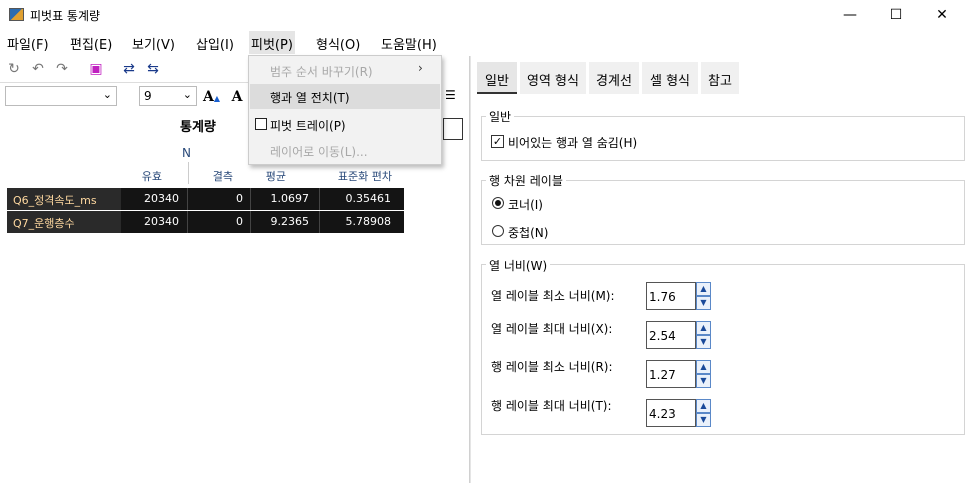 This screenshot has height=483, width=965. Describe the element at coordinates (364, 176) in the screenshot. I see `col-header-stddev: 표준화 편차` at that location.